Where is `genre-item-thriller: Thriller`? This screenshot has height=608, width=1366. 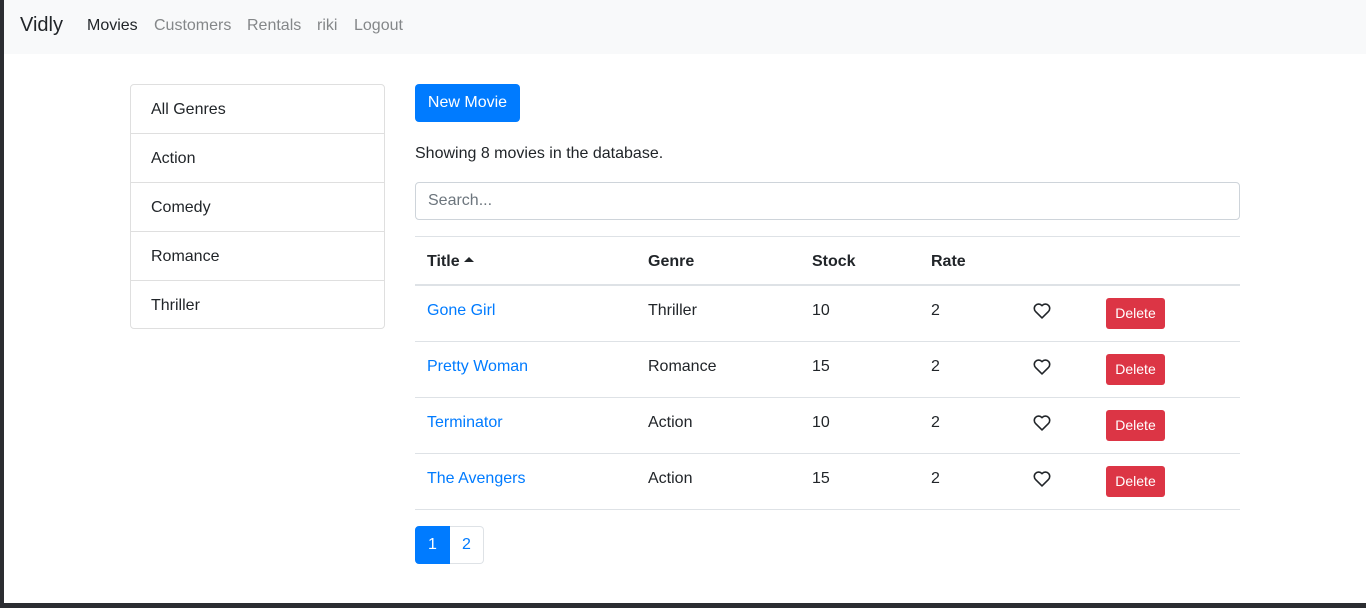
genre-item-thriller: Thriller is located at coordinates (257, 304).